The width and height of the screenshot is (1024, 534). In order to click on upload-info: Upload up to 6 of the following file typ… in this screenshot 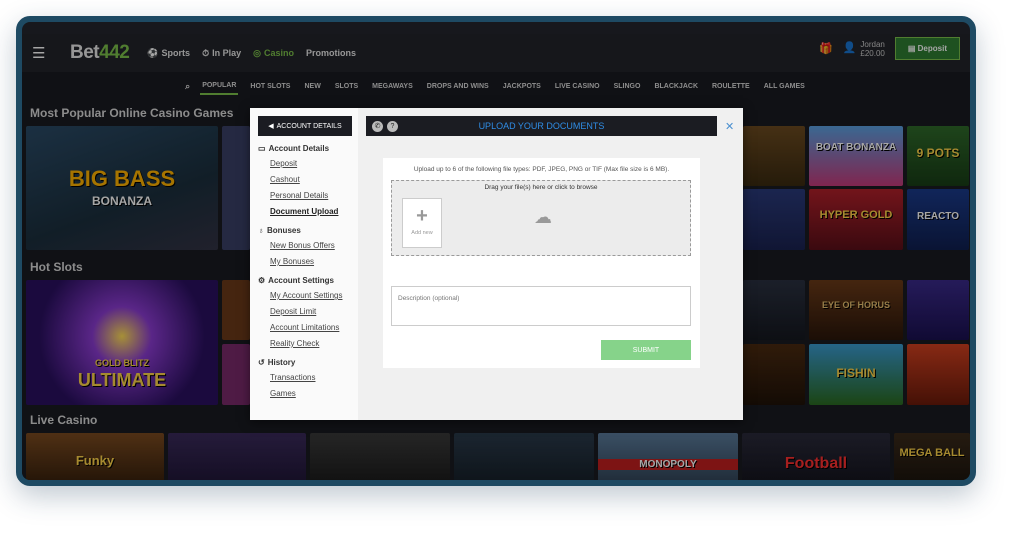, I will do `click(541, 169)`.